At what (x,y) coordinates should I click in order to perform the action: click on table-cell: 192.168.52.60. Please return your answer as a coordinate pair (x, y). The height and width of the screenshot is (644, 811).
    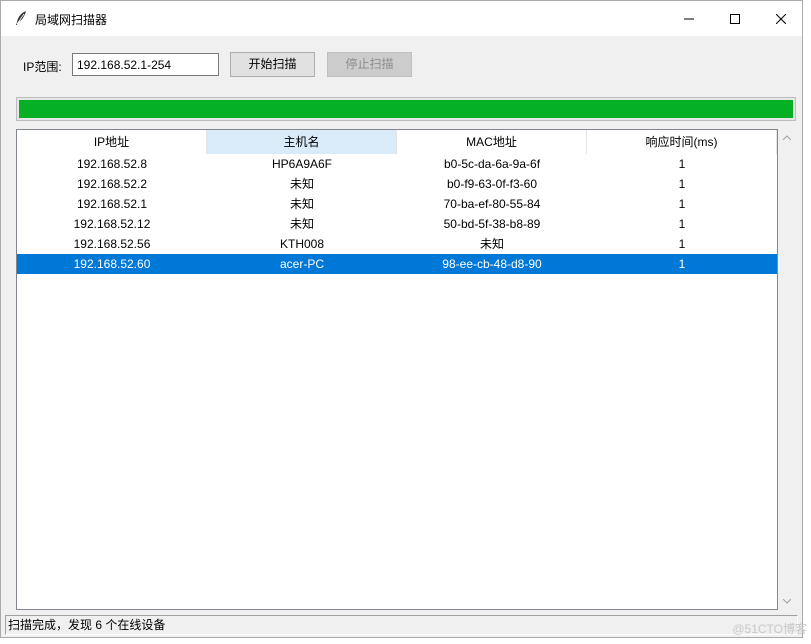
    Looking at the image, I should click on (112, 264).